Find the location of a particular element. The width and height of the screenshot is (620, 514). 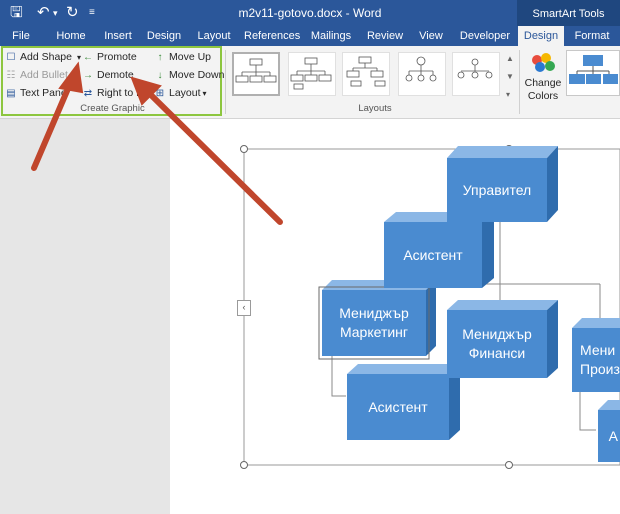

org-box-assistant-2: Асистент is located at coordinates (398, 407).